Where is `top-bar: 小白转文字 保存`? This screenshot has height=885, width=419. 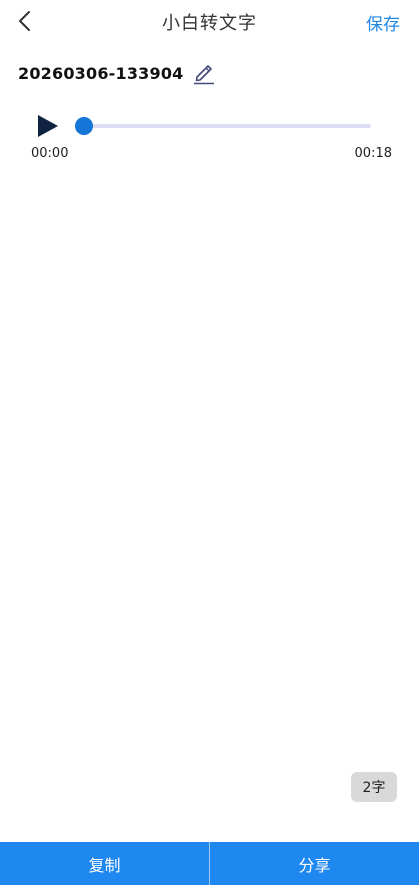 top-bar: 小白转文字 保存 is located at coordinates (209, 21).